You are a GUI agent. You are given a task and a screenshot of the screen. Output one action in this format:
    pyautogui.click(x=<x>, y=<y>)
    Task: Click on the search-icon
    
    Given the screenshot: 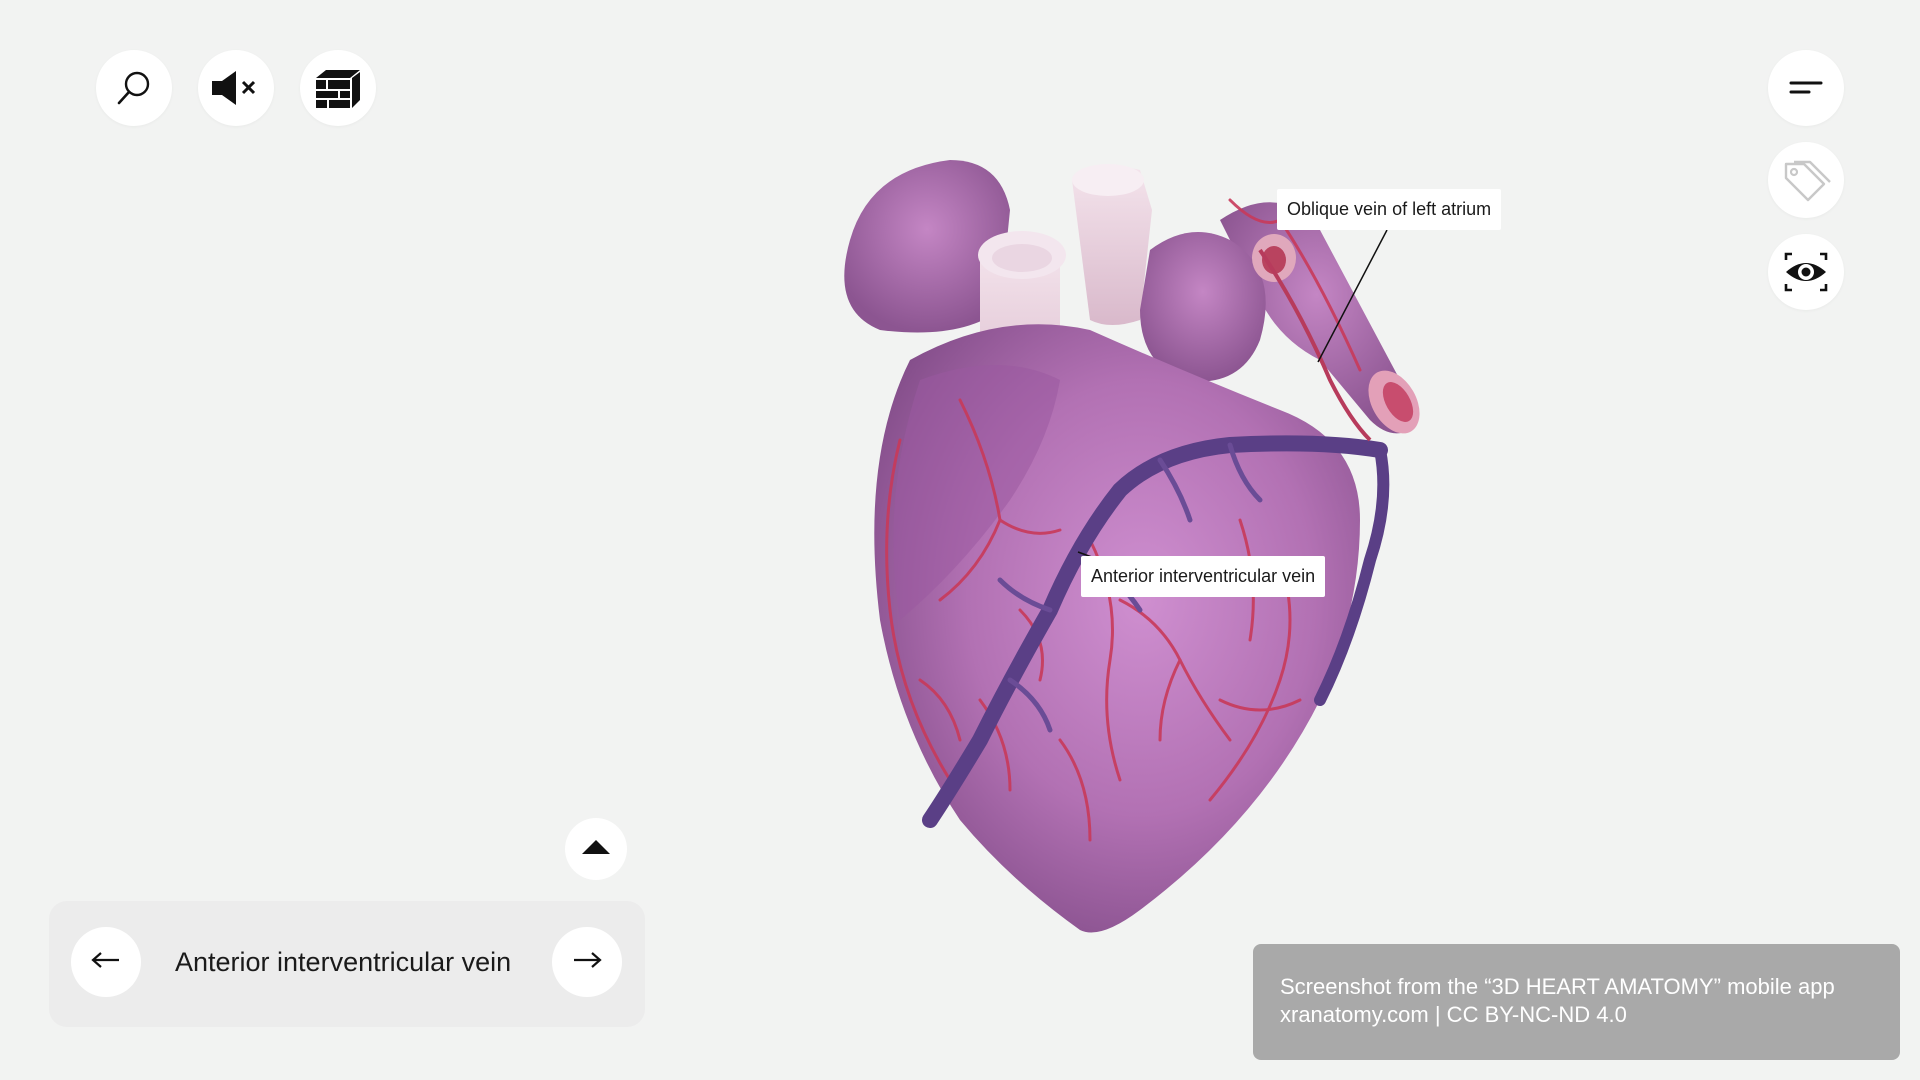 What is the action you would take?
    pyautogui.click(x=134, y=88)
    